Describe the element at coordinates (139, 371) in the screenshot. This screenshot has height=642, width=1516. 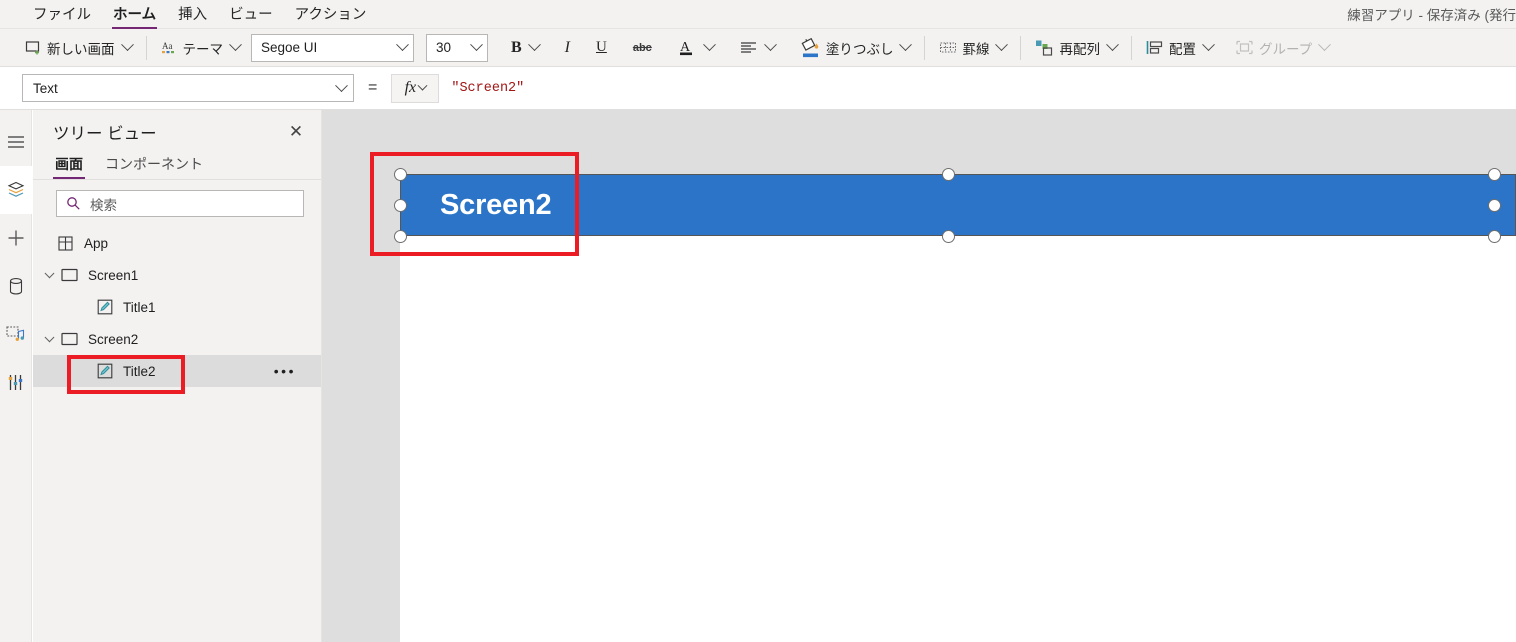
I see `tree-node-label: Title2` at that location.